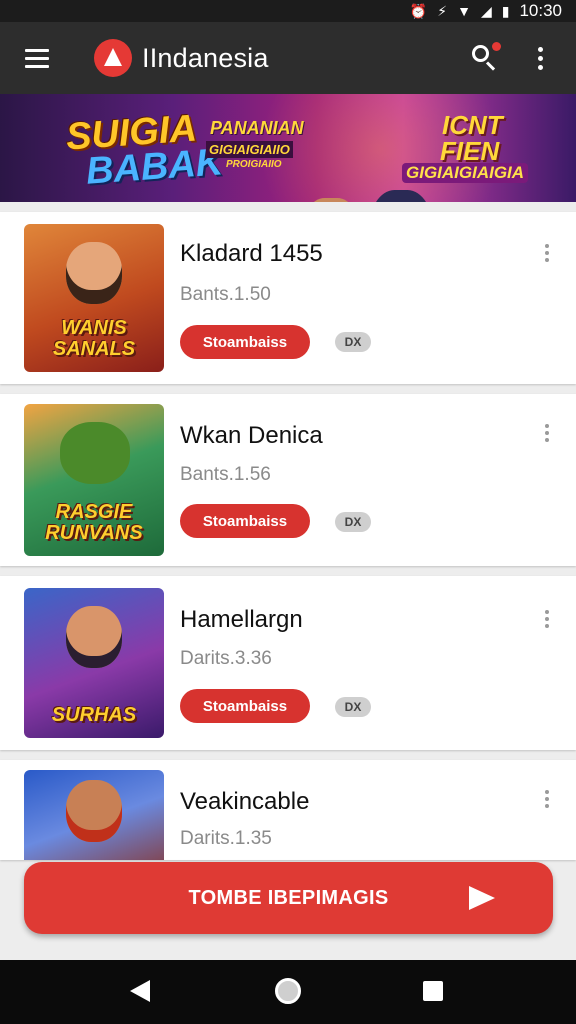 The width and height of the screenshot is (576, 1024). What do you see at coordinates (442, 11) in the screenshot?
I see `vibrate-icon: ⚡` at bounding box center [442, 11].